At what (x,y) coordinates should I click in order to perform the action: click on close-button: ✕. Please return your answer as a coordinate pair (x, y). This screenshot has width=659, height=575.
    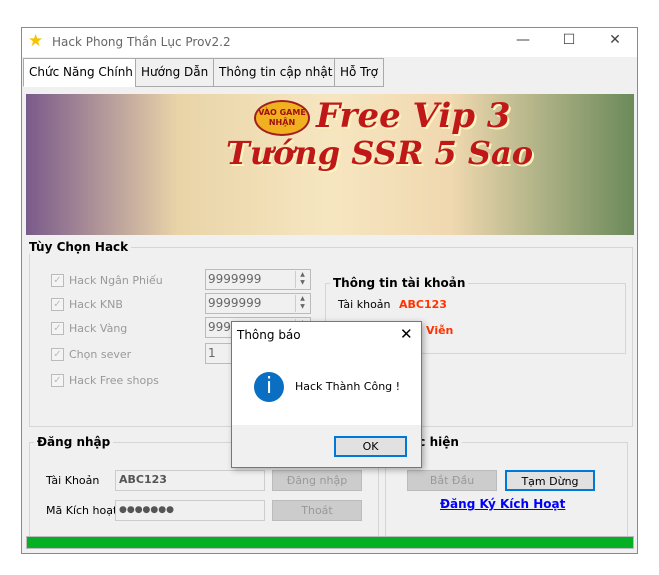
    Looking at the image, I should click on (615, 42).